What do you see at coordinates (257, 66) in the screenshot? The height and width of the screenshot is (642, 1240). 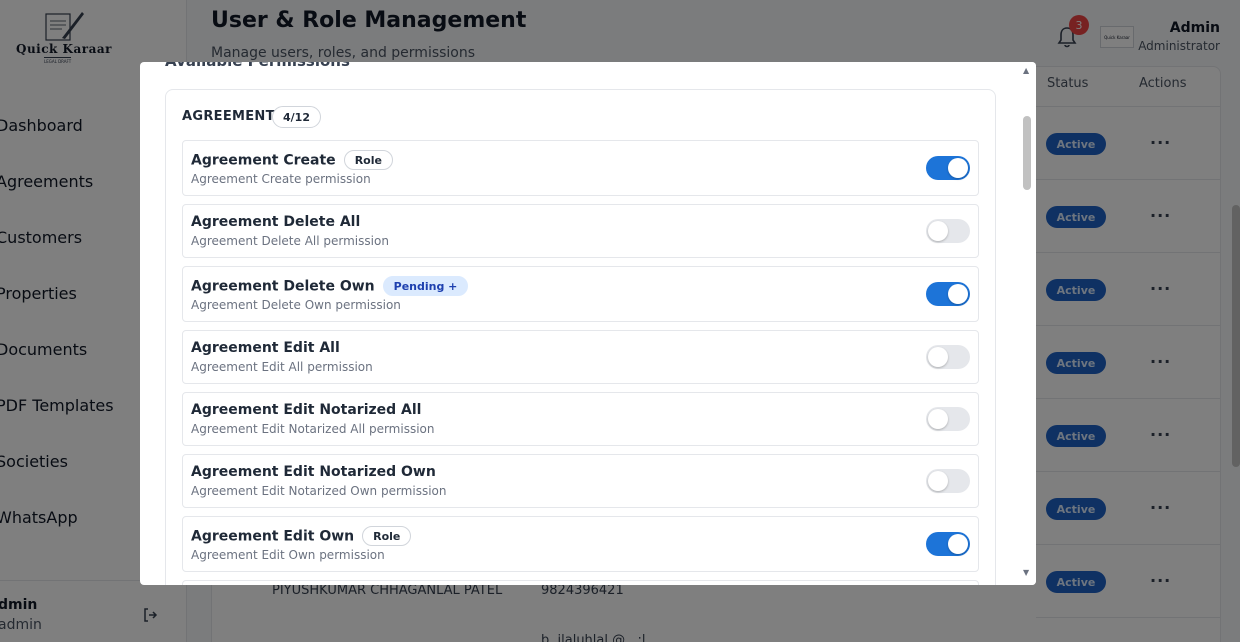 I see `modal-heading: Available Permissions` at bounding box center [257, 66].